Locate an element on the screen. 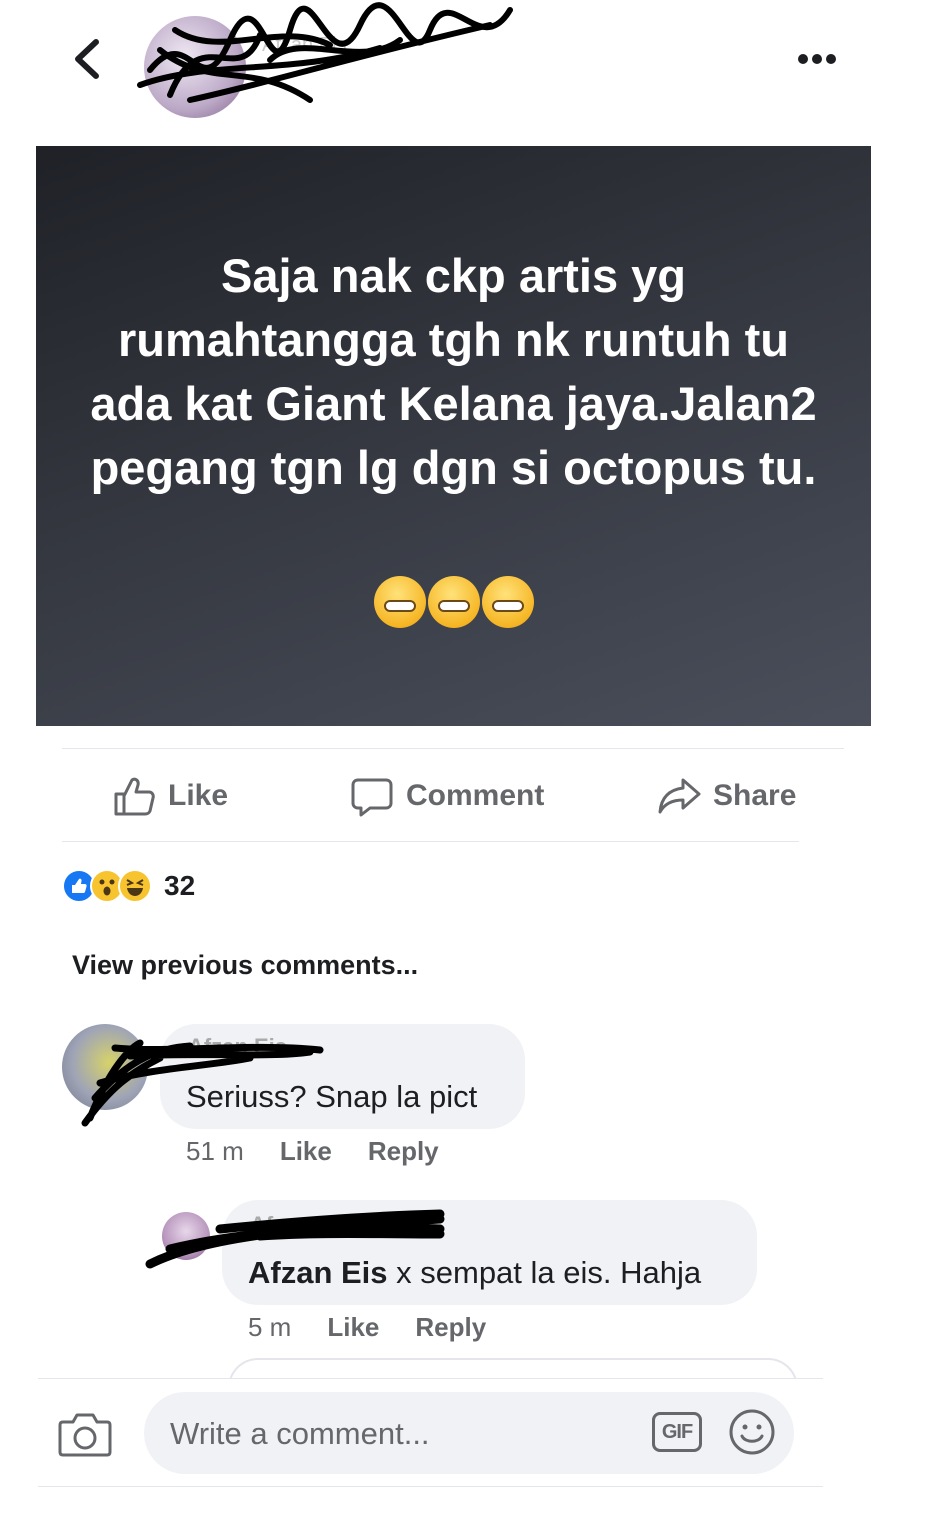 This screenshot has width=951, height=1525. share-arrow-icon is located at coordinates (679, 796).